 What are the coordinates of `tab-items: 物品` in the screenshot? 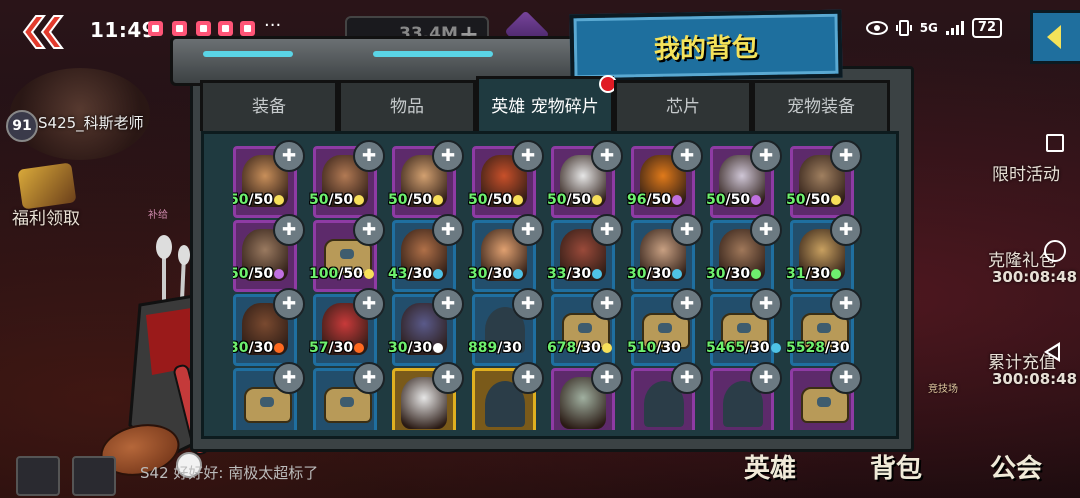 It's located at (407, 105).